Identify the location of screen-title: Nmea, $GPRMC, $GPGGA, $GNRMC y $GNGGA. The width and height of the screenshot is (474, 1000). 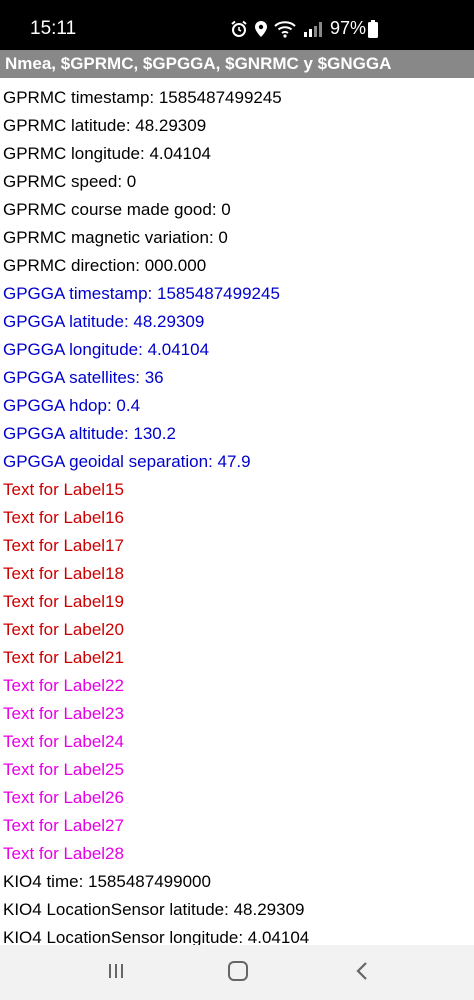
(198, 63).